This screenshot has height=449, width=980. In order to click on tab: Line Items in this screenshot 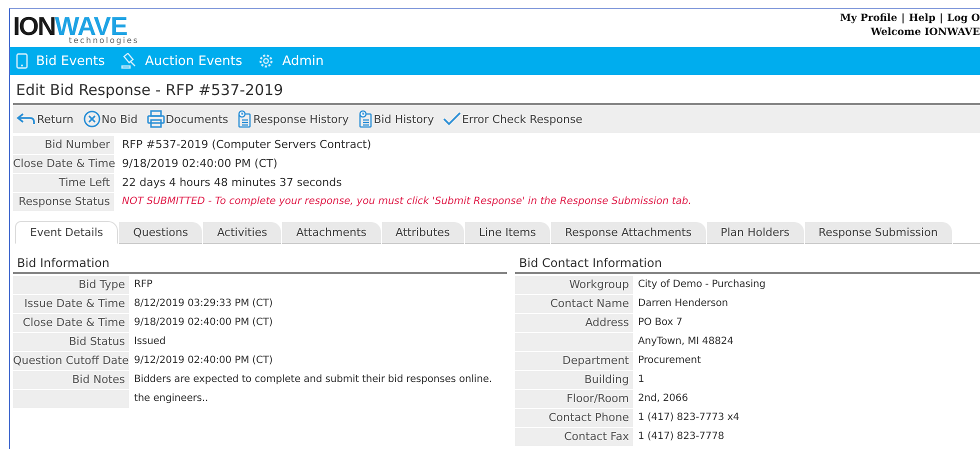, I will do `click(507, 233)`.